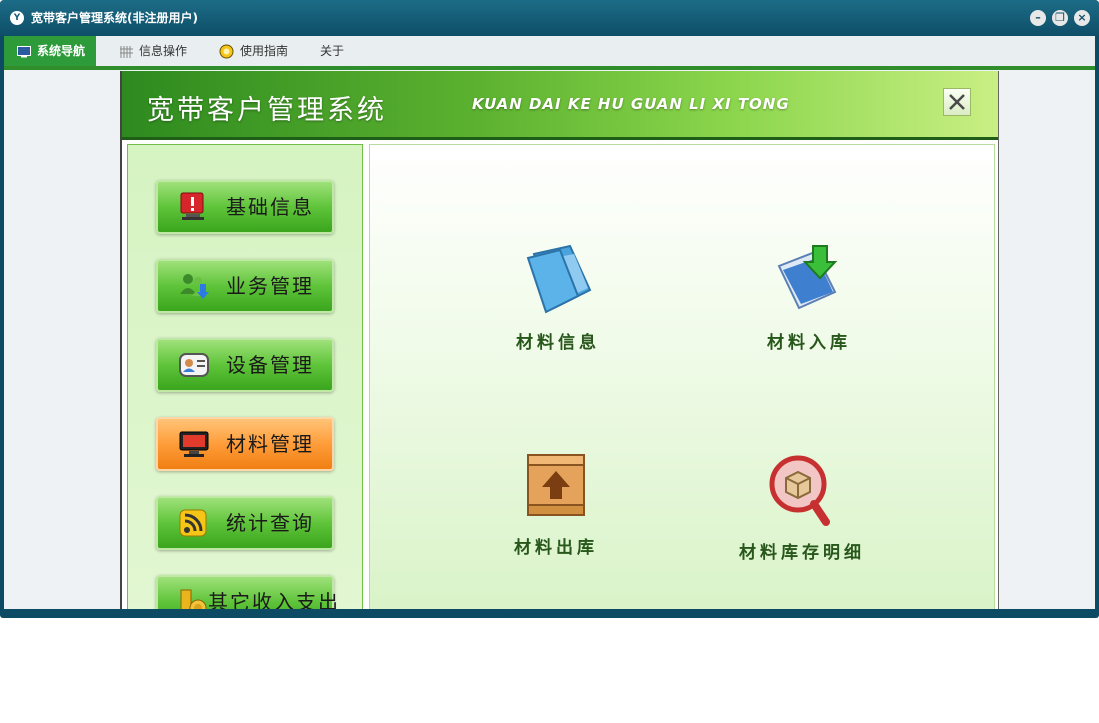 Image resolution: width=1099 pixels, height=723 pixels. Describe the element at coordinates (270, 523) in the screenshot. I see `nav-label: 统计查询` at that location.